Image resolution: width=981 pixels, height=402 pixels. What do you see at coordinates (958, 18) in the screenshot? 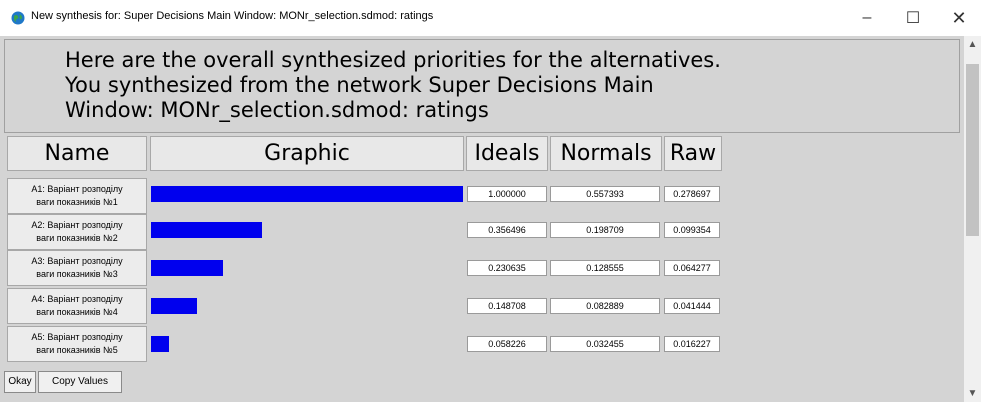
I see `close-button: ✕` at bounding box center [958, 18].